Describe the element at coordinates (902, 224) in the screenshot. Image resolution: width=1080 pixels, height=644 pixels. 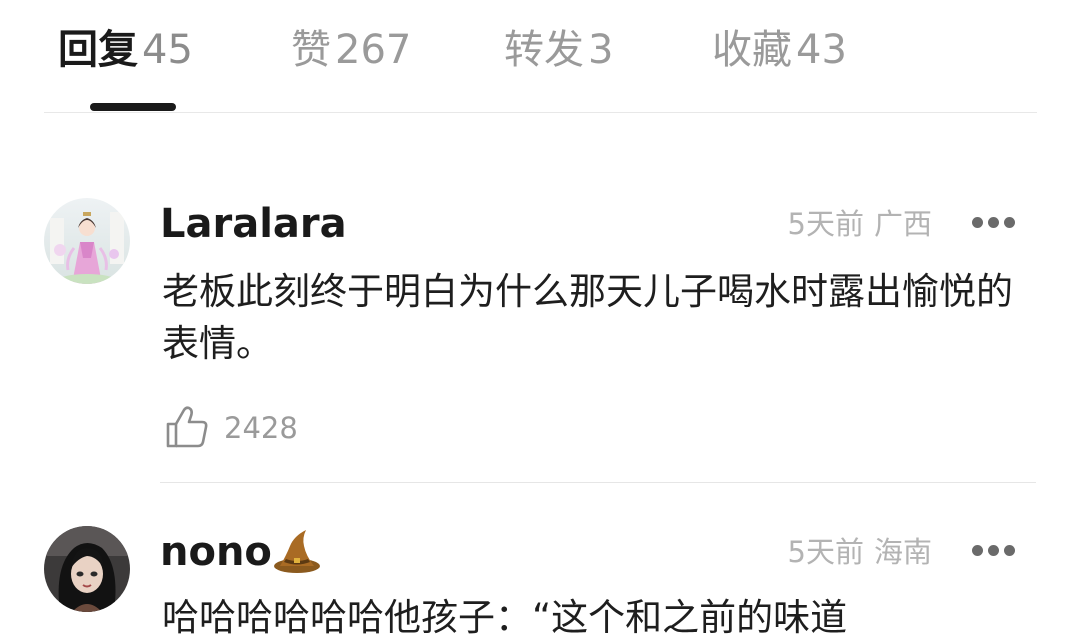
I see `comment-region: 广西` at that location.